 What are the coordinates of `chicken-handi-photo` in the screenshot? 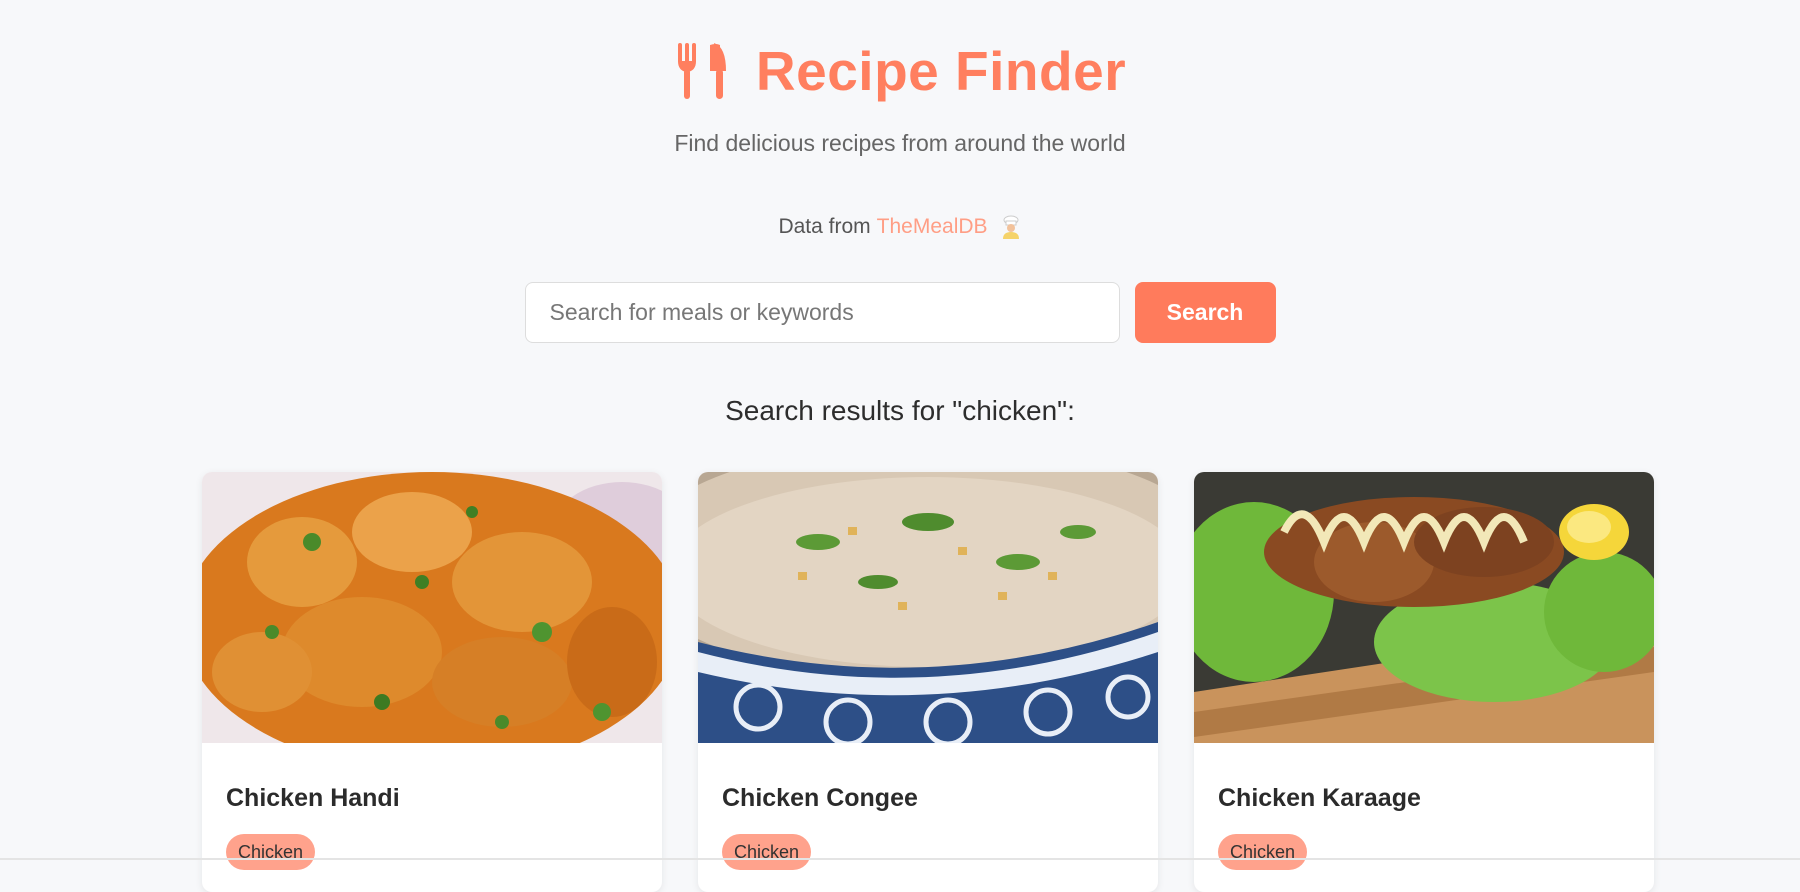 It's located at (432, 607).